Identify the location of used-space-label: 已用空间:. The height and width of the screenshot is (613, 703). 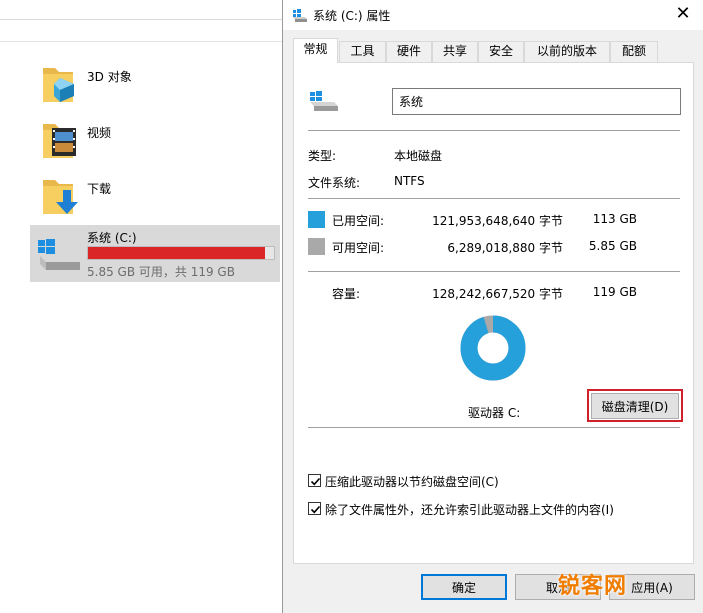
(358, 221).